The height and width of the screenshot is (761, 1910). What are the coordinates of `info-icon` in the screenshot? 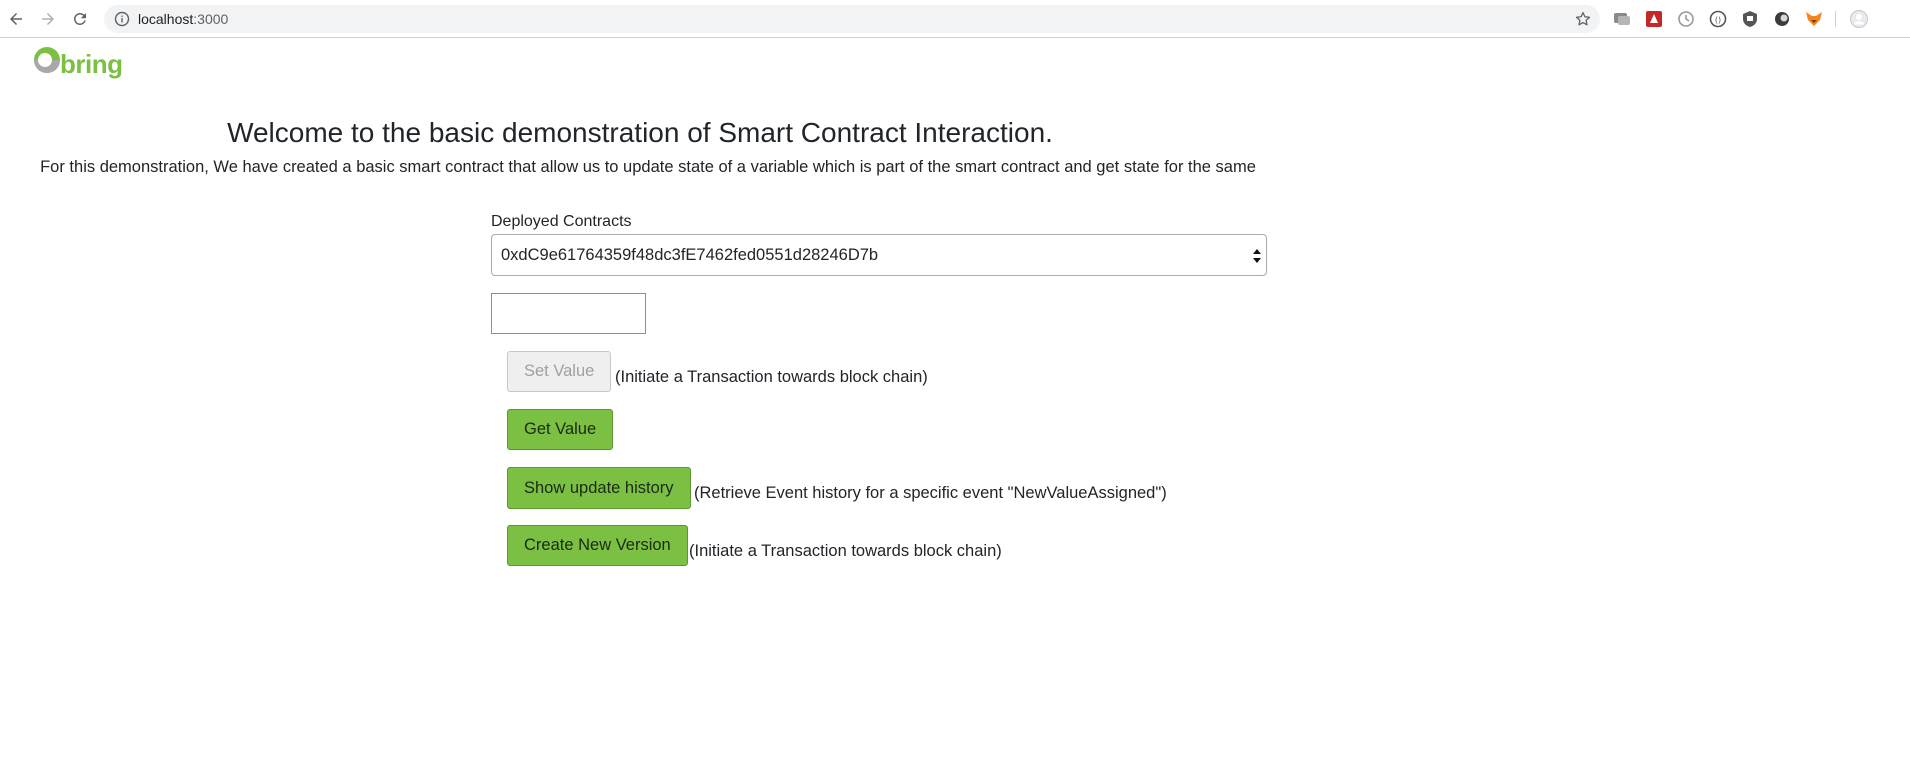 It's located at (122, 19).